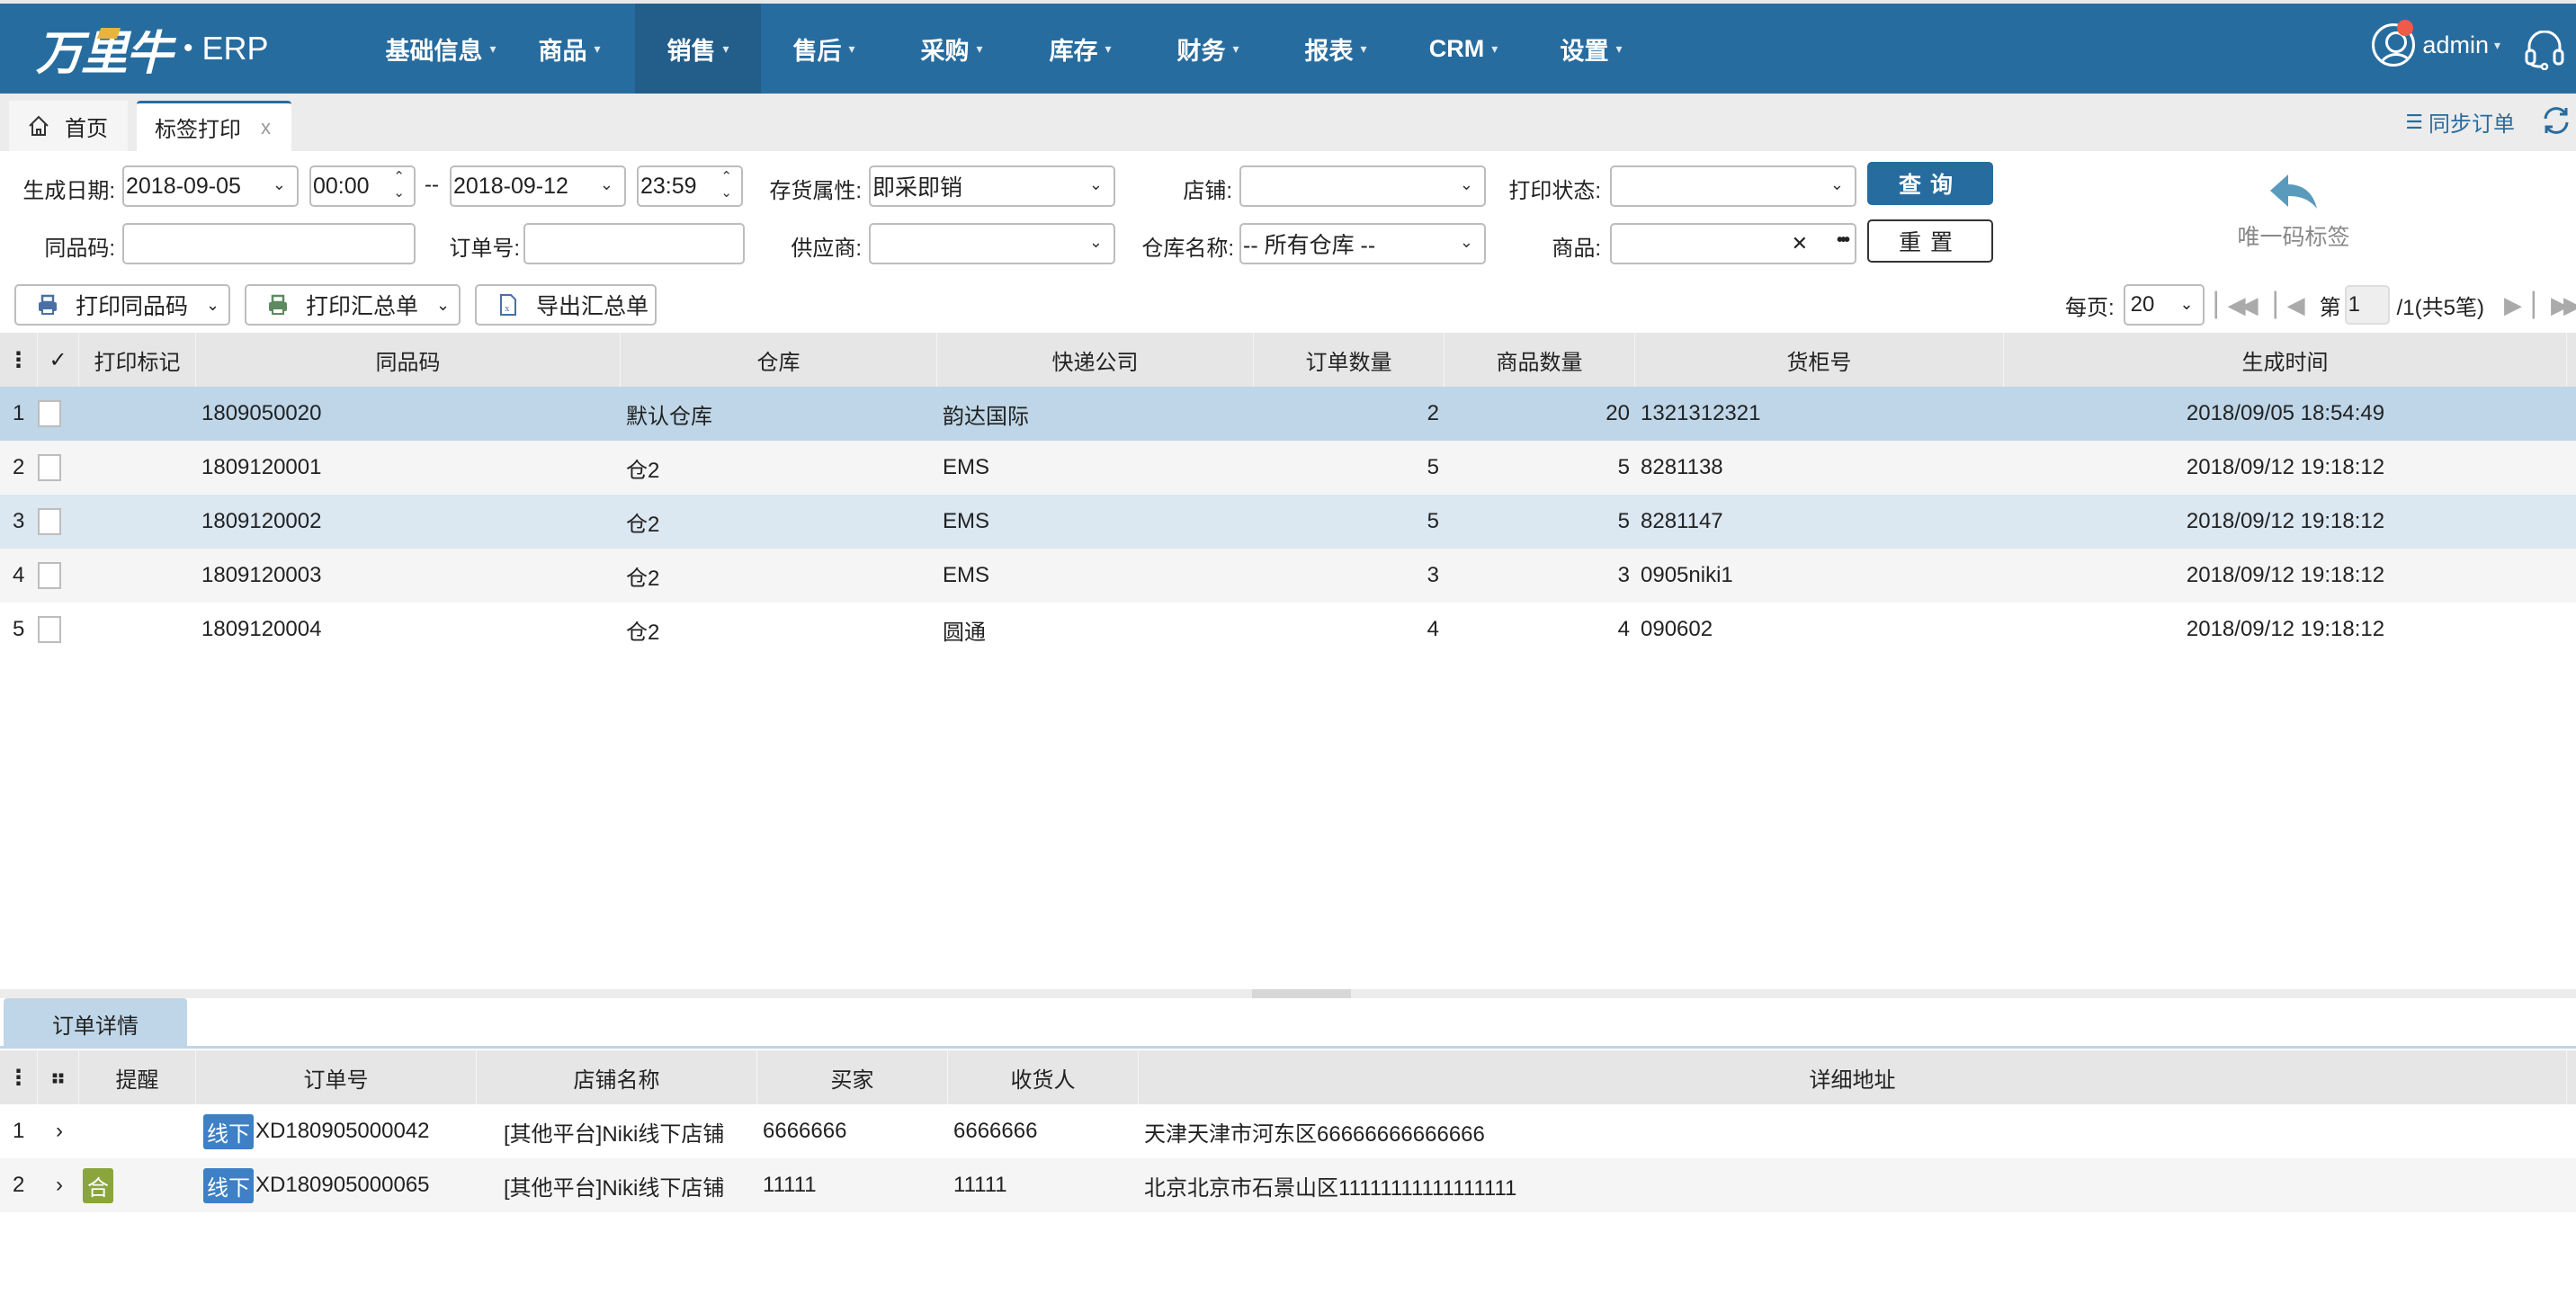  What do you see at coordinates (779, 360) in the screenshot?
I see `col-header-warehouse: 仓库` at bounding box center [779, 360].